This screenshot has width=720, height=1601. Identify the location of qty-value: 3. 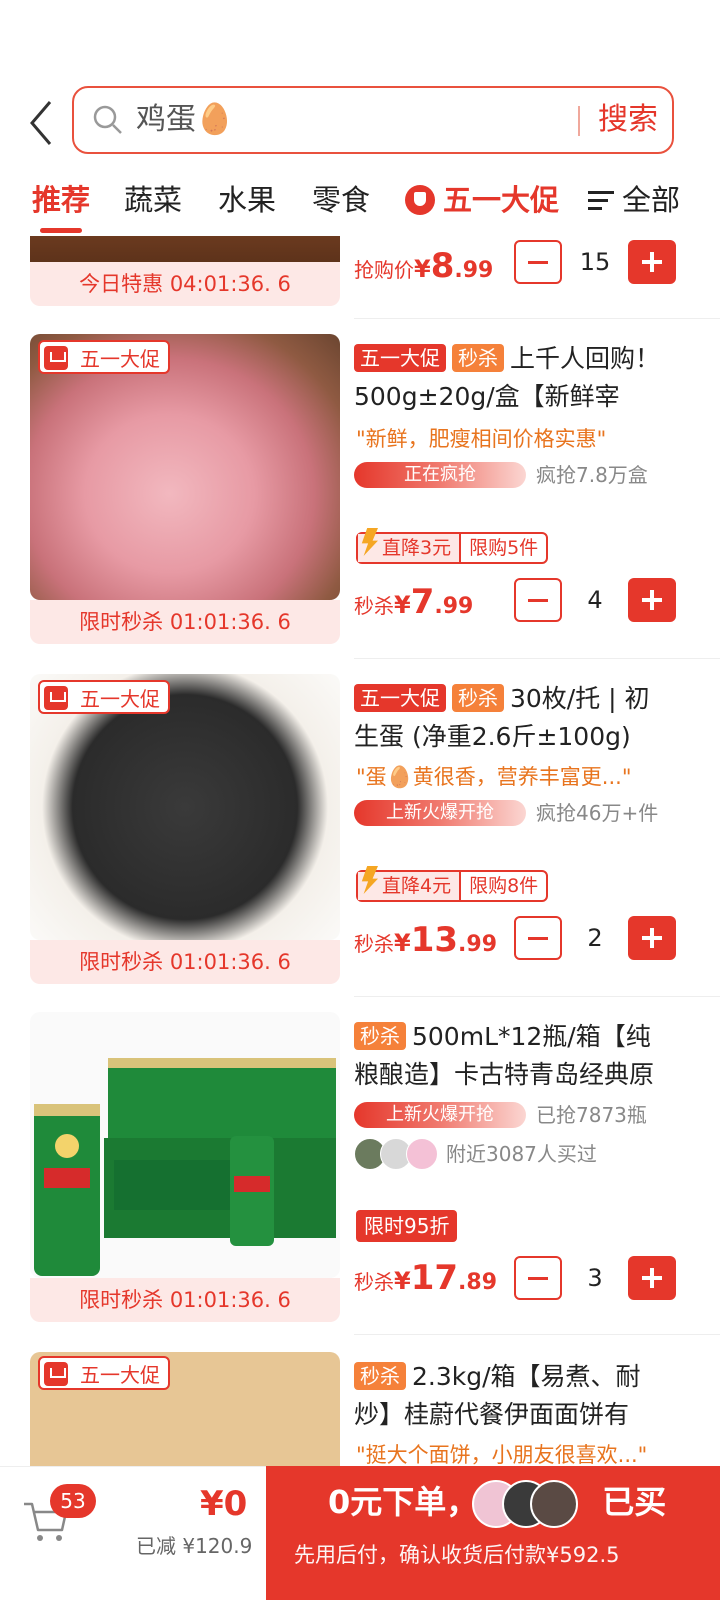
(595, 1278).